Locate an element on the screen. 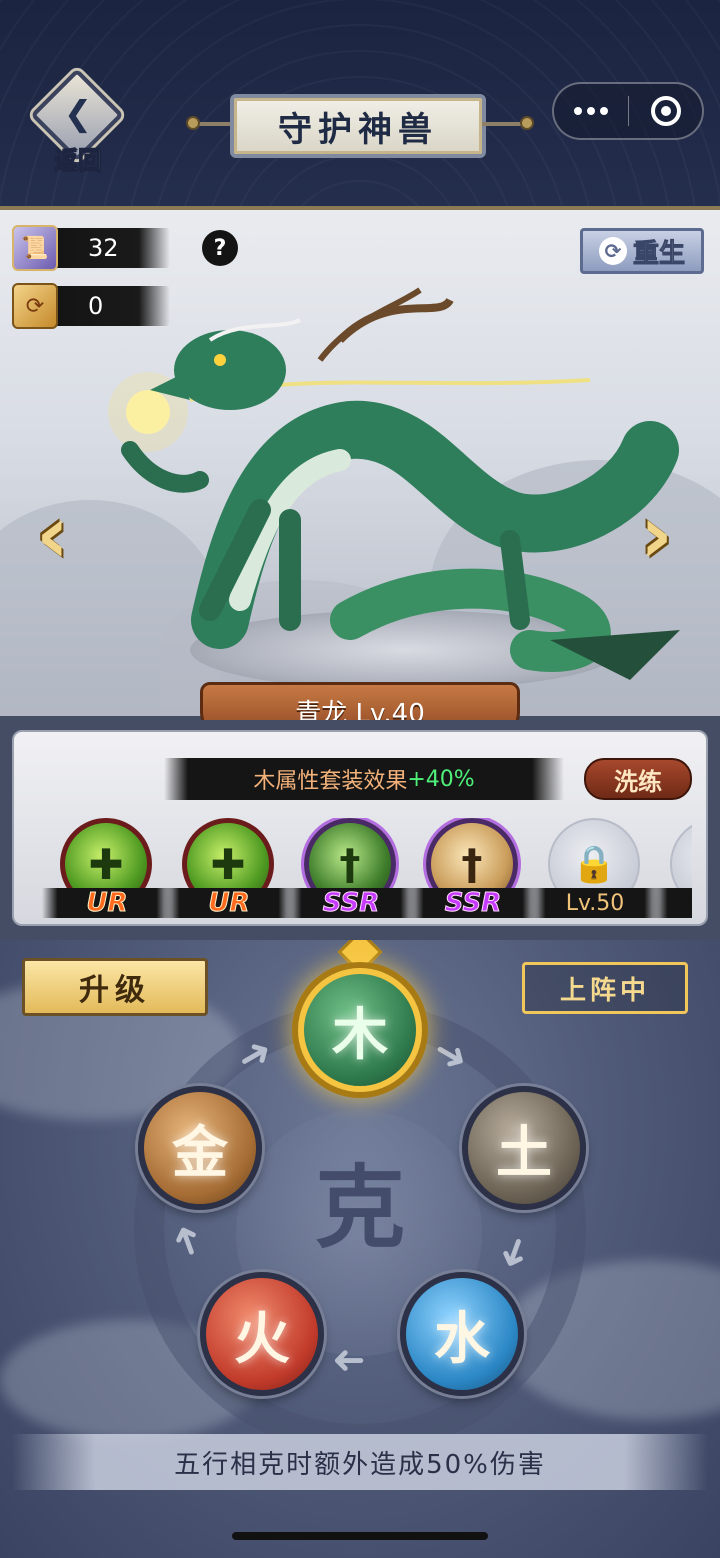  top-bar: ❮ 返回 守护神兽 is located at coordinates (360, 105).